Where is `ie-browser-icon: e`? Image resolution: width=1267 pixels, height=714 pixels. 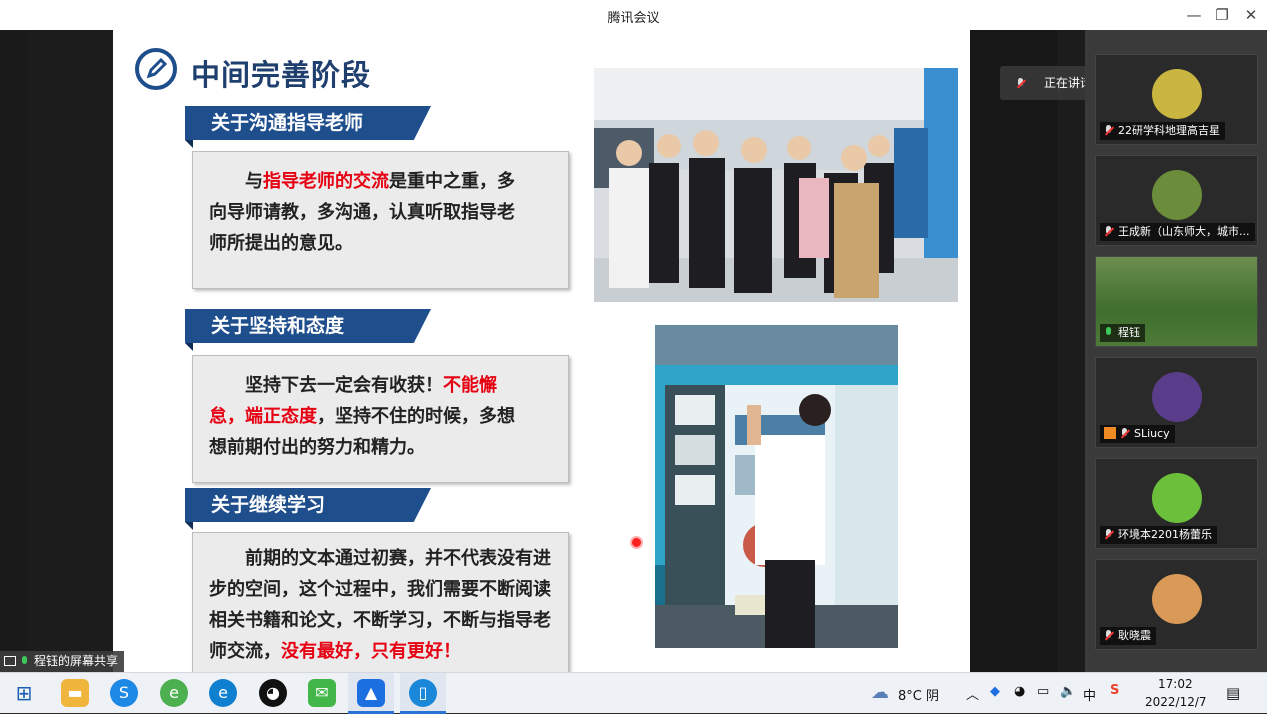 ie-browser-icon: e is located at coordinates (174, 693).